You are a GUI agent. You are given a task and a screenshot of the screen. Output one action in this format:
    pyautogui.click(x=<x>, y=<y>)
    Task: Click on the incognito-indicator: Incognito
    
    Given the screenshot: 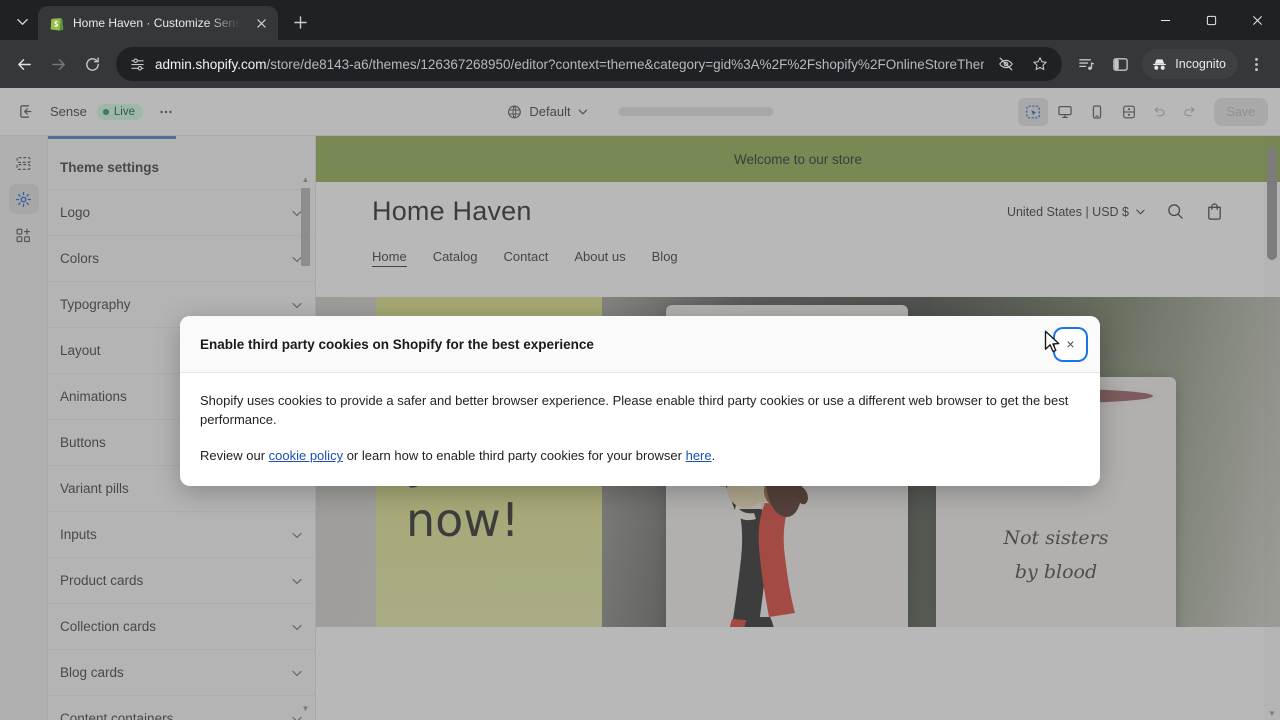 What is the action you would take?
    pyautogui.click(x=1190, y=64)
    